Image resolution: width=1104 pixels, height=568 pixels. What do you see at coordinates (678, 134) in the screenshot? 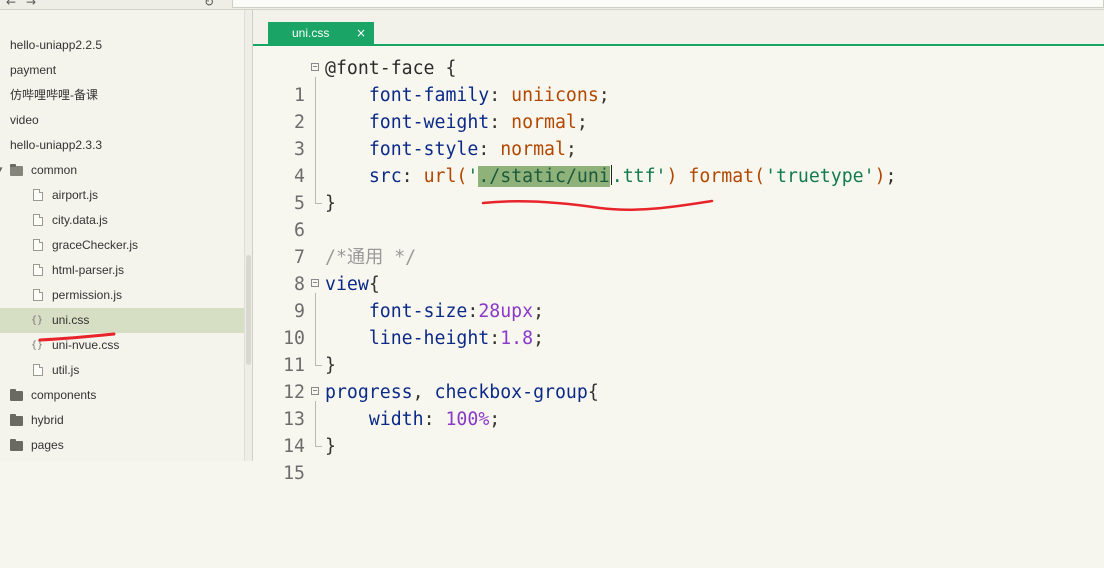
I see `code-line-3: 3 font-weight: normal;` at bounding box center [678, 134].